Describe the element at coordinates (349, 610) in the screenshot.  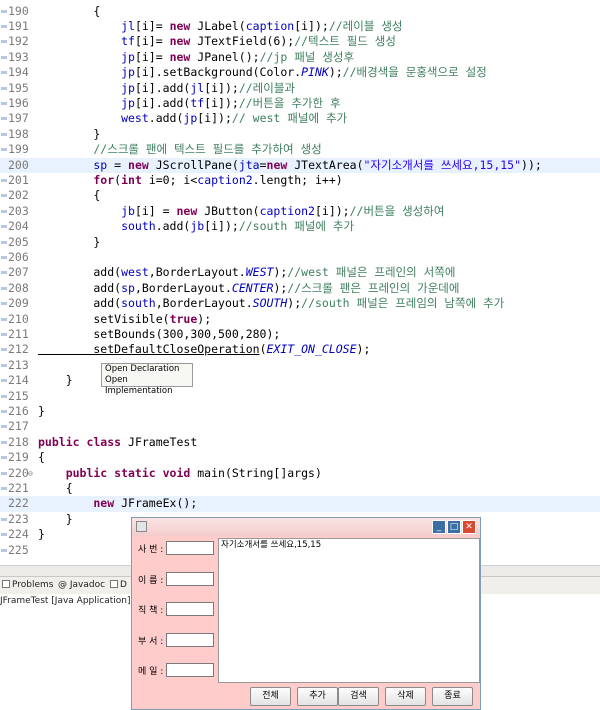
I see `intro-textarea: 자기소개서를 쓰세요,15,15` at that location.